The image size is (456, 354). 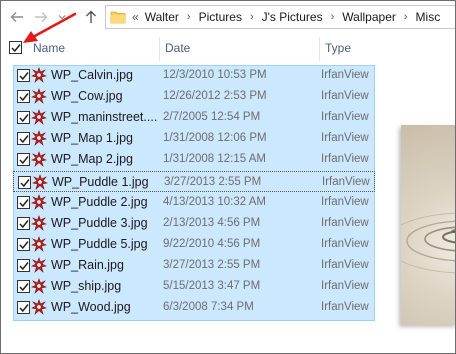 I want to click on file-row: WP_Rain.jpg 3/27/2013 2:55 PM IrfanView, so click(x=194, y=265).